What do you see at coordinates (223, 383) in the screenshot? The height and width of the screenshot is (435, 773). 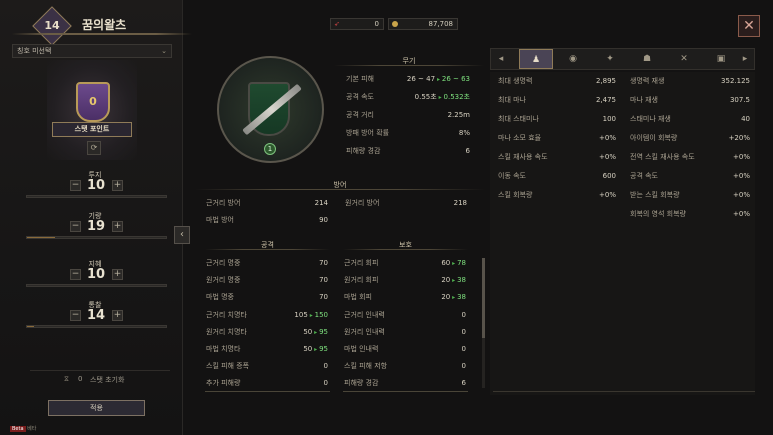 I see `stat-name: 추가 피해량` at bounding box center [223, 383].